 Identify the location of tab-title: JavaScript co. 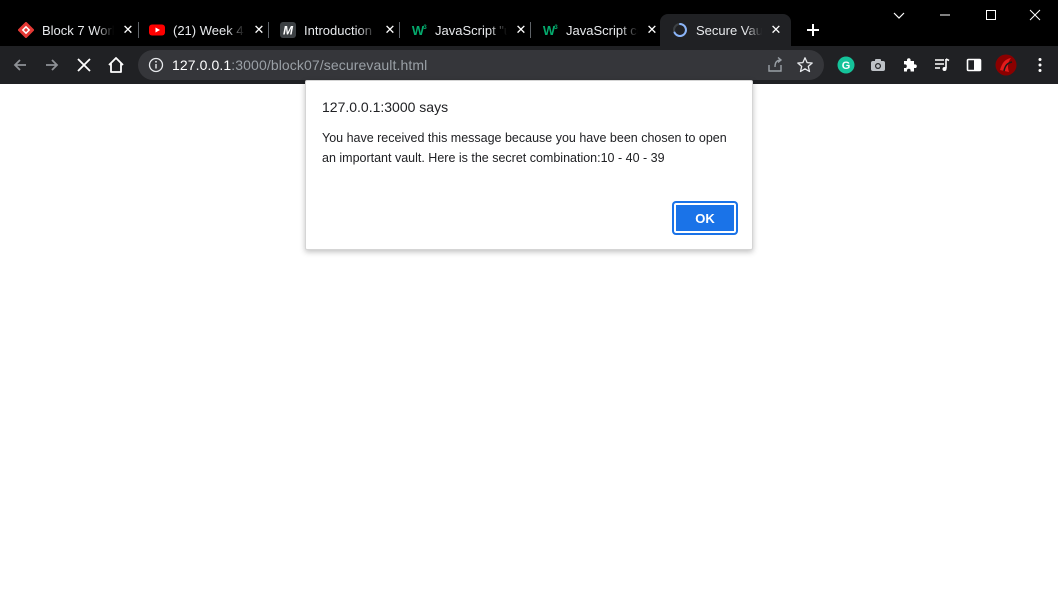
(602, 30).